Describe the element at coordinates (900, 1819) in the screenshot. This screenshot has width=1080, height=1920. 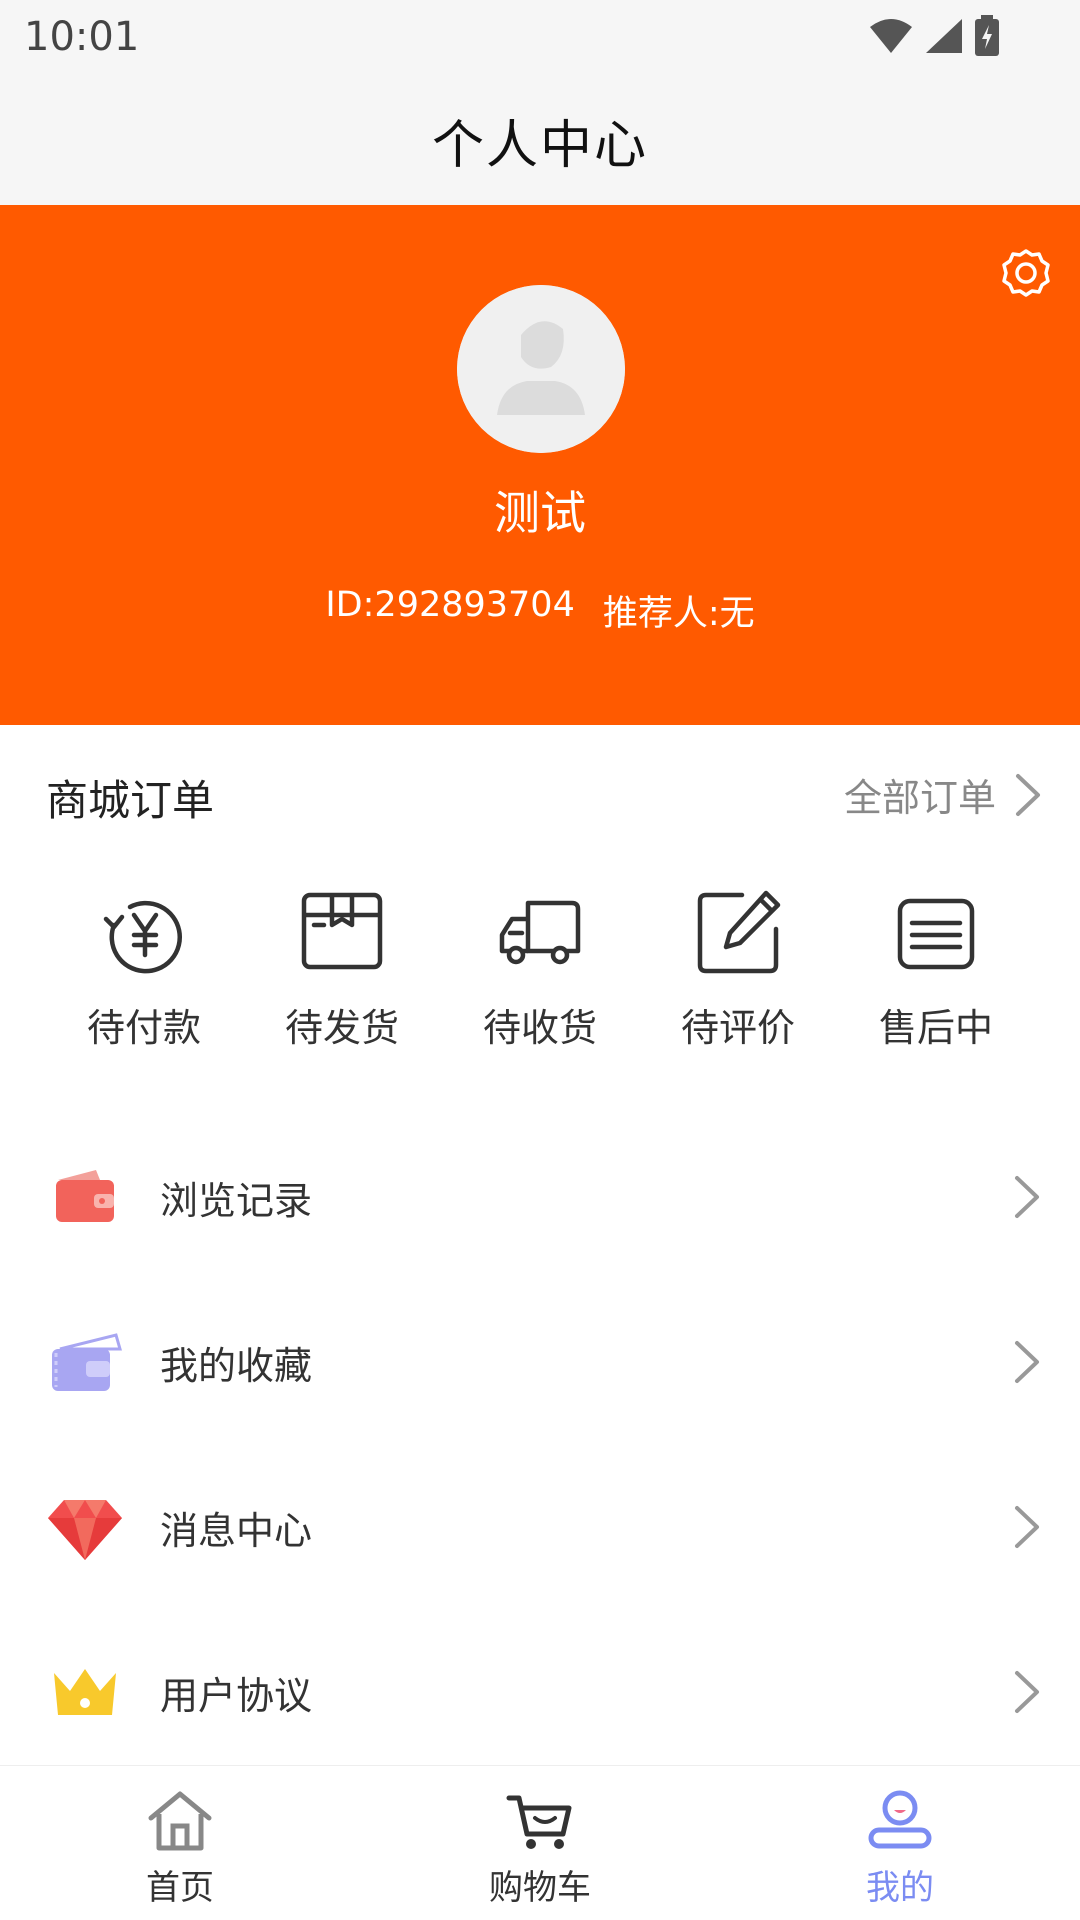
I see `profile-icon` at that location.